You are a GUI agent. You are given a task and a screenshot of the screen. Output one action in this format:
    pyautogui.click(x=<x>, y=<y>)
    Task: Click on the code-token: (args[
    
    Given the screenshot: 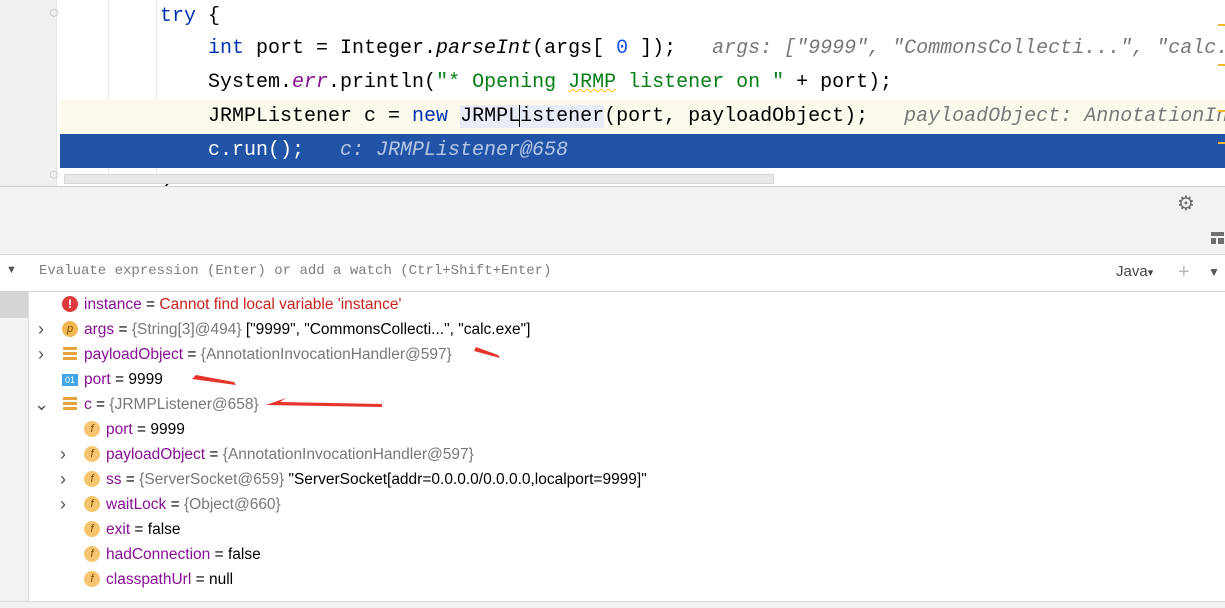 What is the action you would take?
    pyautogui.click(x=574, y=48)
    